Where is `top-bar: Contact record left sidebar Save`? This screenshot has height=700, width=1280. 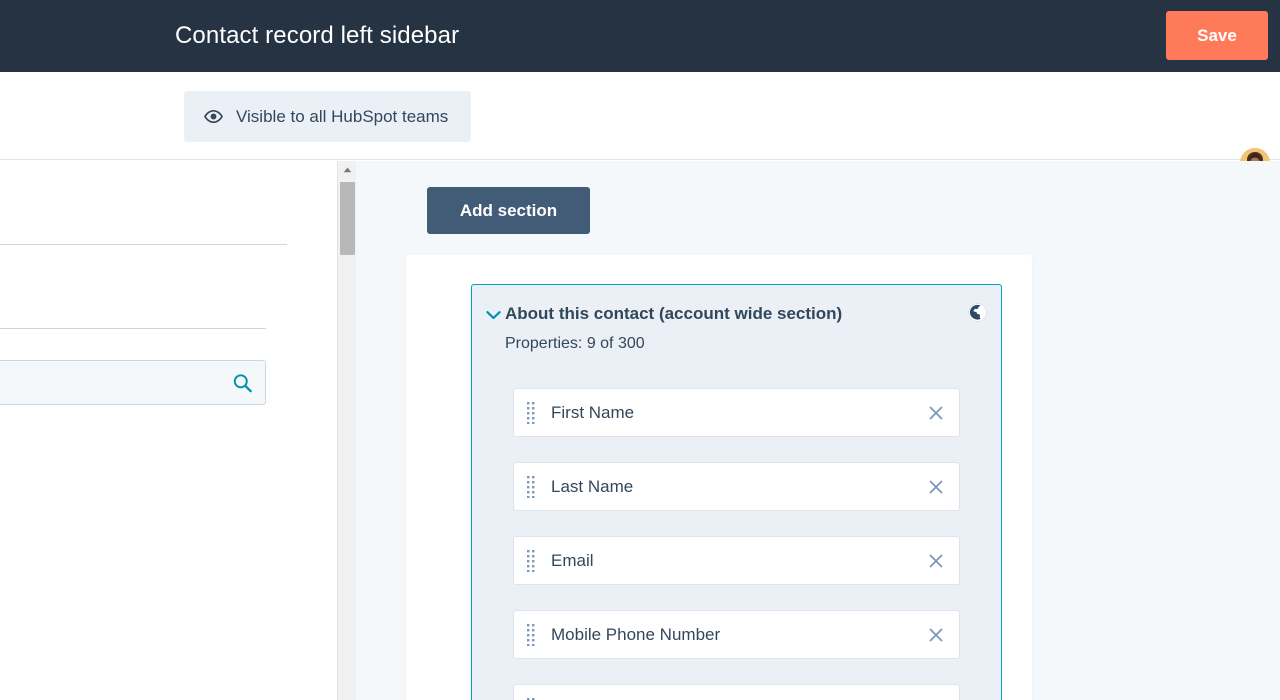
top-bar: Contact record left sidebar Save is located at coordinates (640, 36).